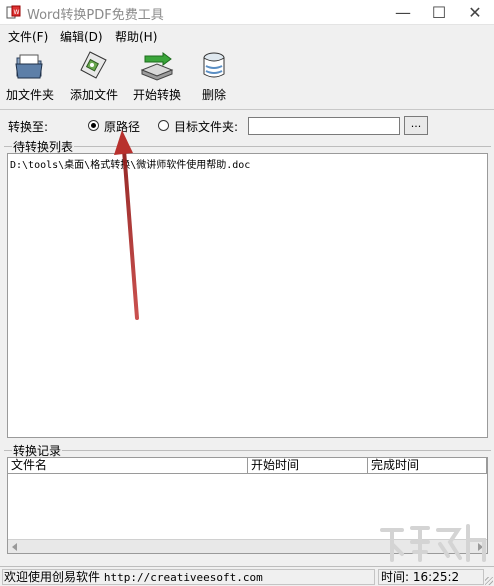 The image size is (494, 586). I want to click on minimize-icon: —, so click(403, 12).